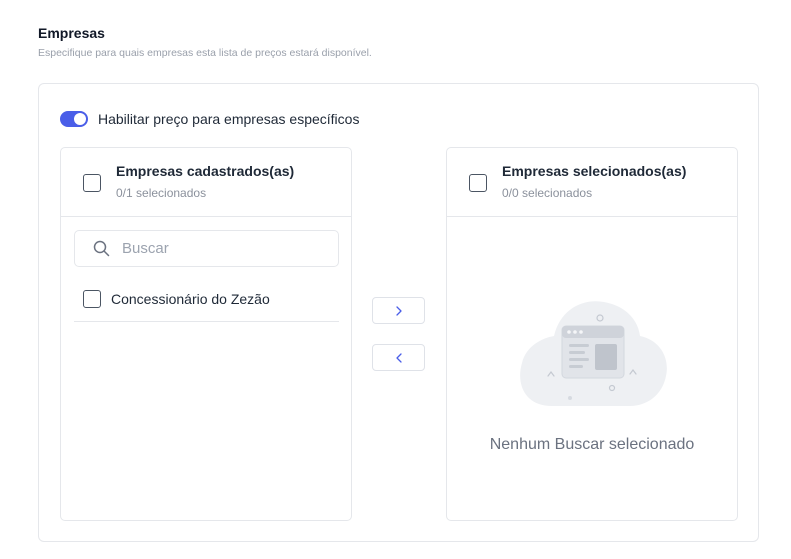  Describe the element at coordinates (222, 248) in the screenshot. I see `source-search-input` at that location.